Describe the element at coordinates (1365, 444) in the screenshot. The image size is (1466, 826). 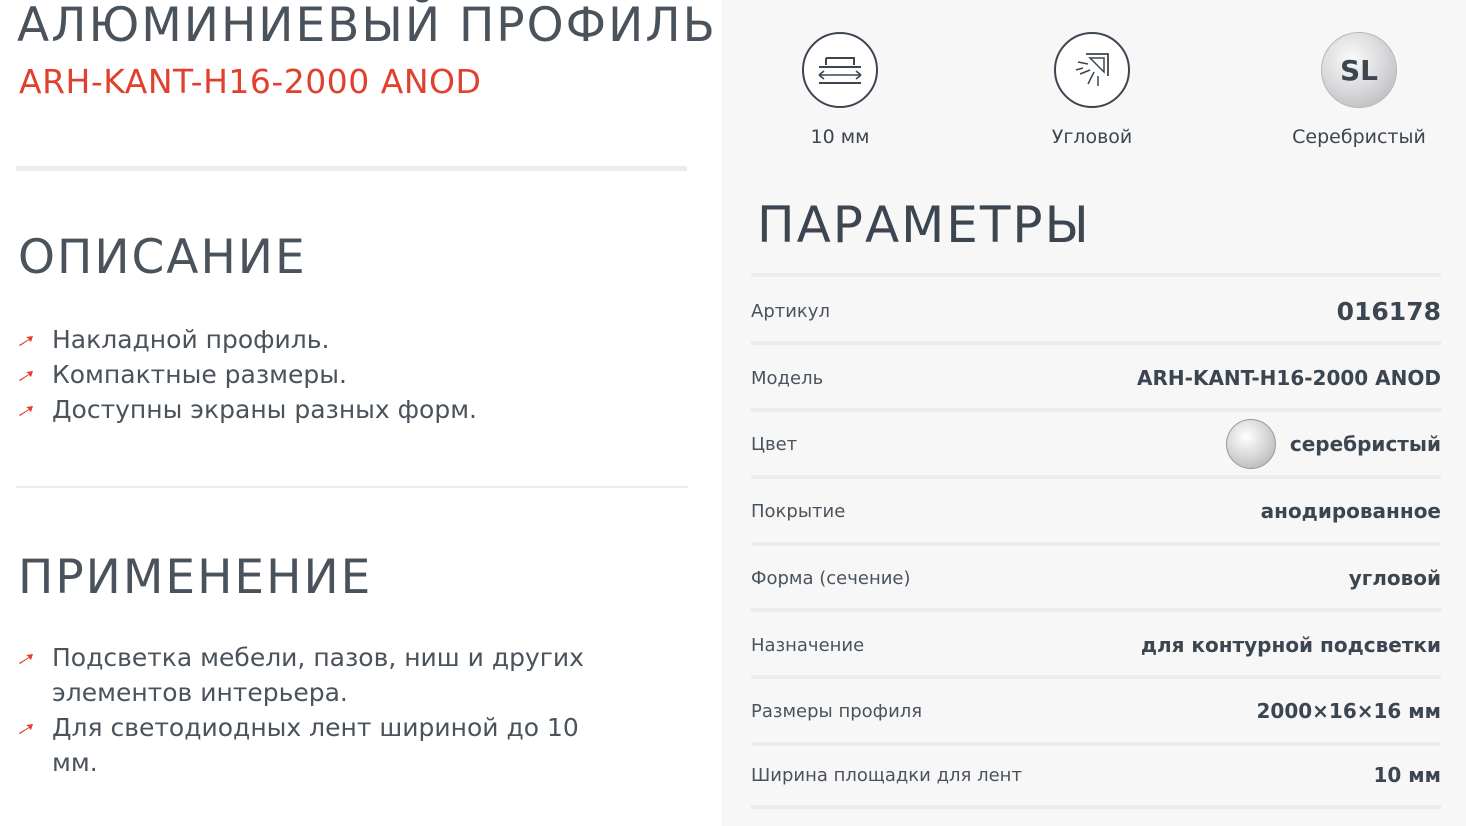
I see `param-value: серебристый` at that location.